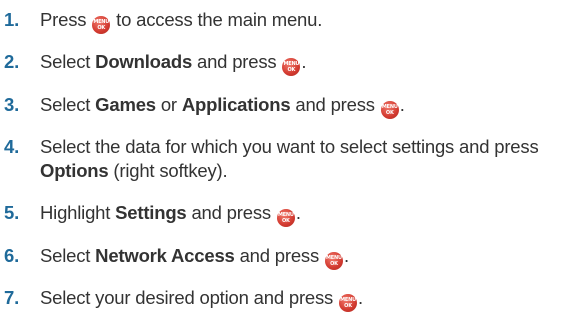 This screenshot has width=581, height=317. What do you see at coordinates (12, 212) in the screenshot?
I see `step-number: 5.` at bounding box center [12, 212].